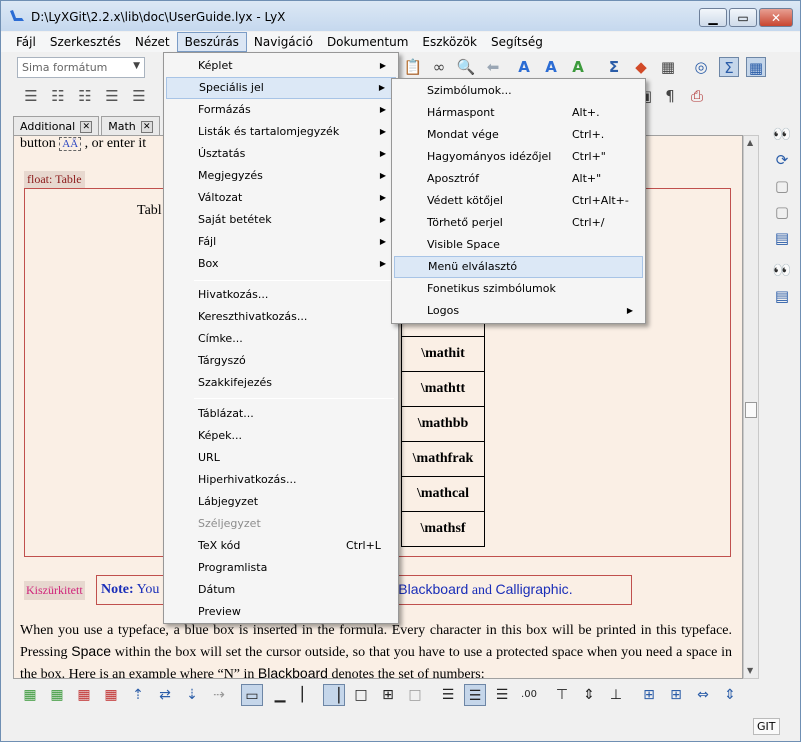 Image resolution: width=801 pixels, height=742 pixels. What do you see at coordinates (449, 42) in the screenshot?
I see `menu-tools: Eszközök` at bounding box center [449, 42].